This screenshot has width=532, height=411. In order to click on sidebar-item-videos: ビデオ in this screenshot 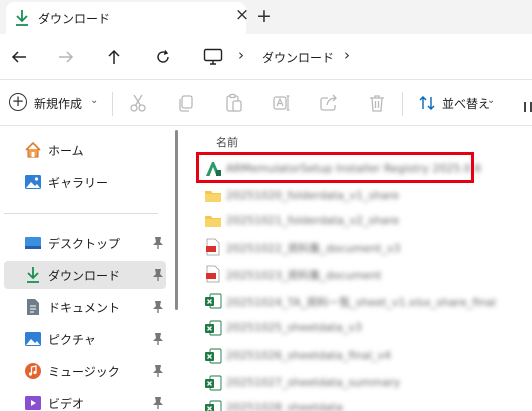, I will do `click(85, 400)`.